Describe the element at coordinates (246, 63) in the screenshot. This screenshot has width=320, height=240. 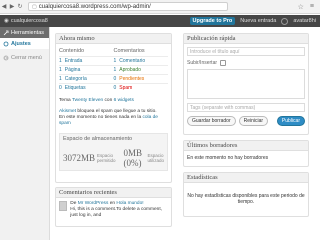
I see `upload-insert: Subir/Insertar` at that location.